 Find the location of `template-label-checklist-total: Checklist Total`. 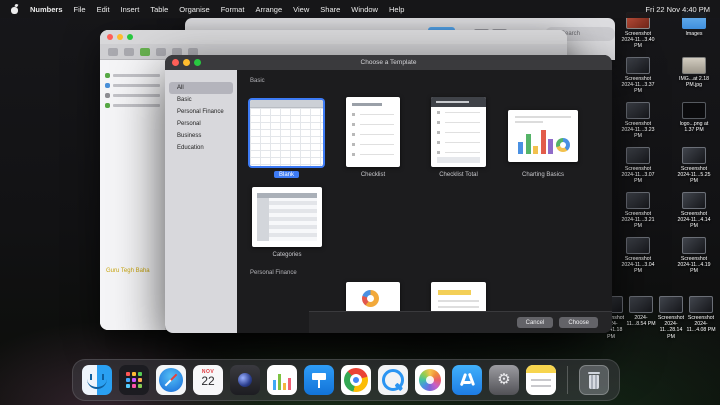

template-label-checklist-total: Checklist Total is located at coordinates (458, 175).